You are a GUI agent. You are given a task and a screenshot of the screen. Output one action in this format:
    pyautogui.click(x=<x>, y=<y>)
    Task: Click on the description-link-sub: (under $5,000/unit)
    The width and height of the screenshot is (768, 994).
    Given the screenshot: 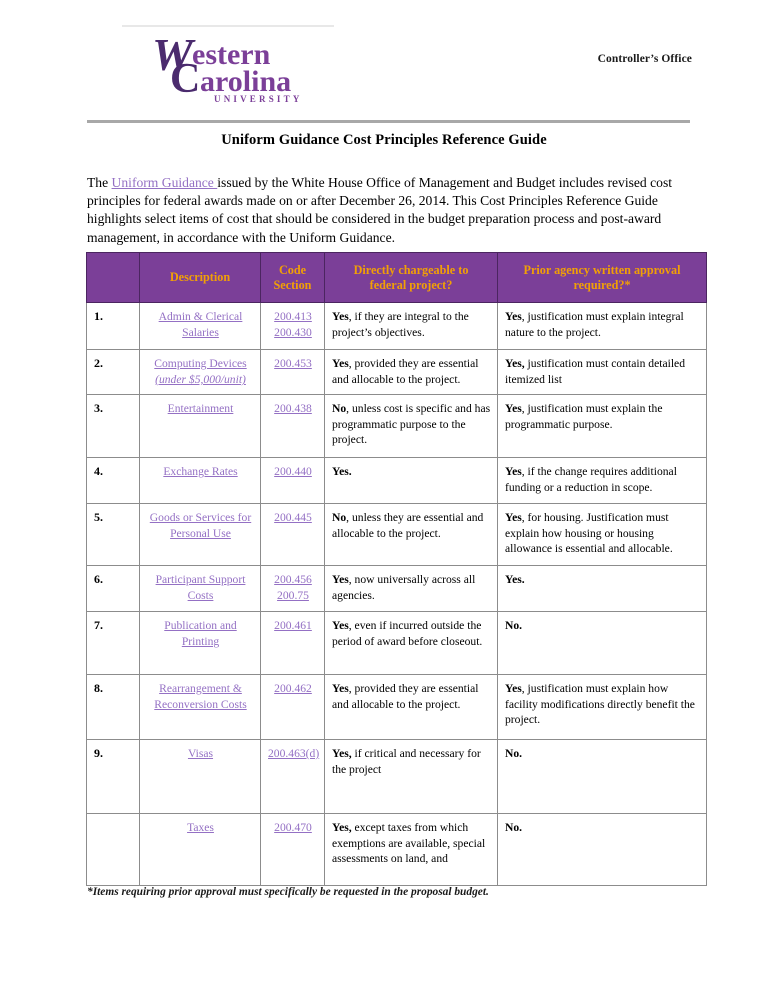 What is the action you would take?
    pyautogui.click(x=200, y=379)
    